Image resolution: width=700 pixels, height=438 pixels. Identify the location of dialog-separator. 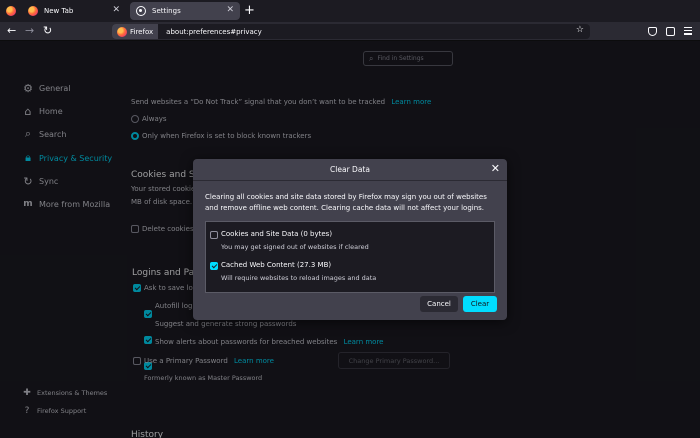
(350, 180).